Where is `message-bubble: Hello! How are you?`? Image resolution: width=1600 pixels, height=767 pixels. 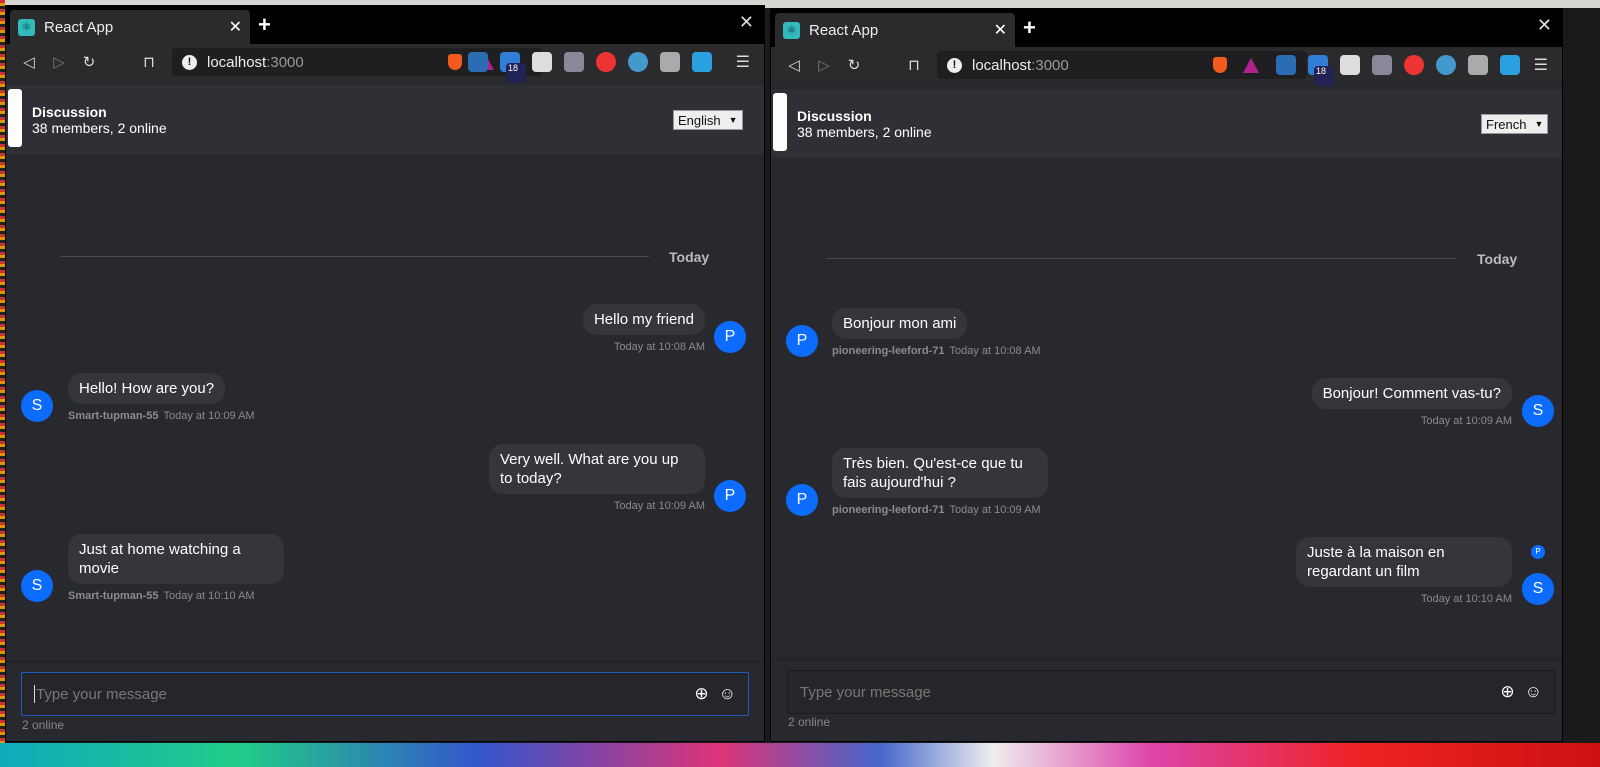 message-bubble: Hello! How are you? is located at coordinates (147, 388).